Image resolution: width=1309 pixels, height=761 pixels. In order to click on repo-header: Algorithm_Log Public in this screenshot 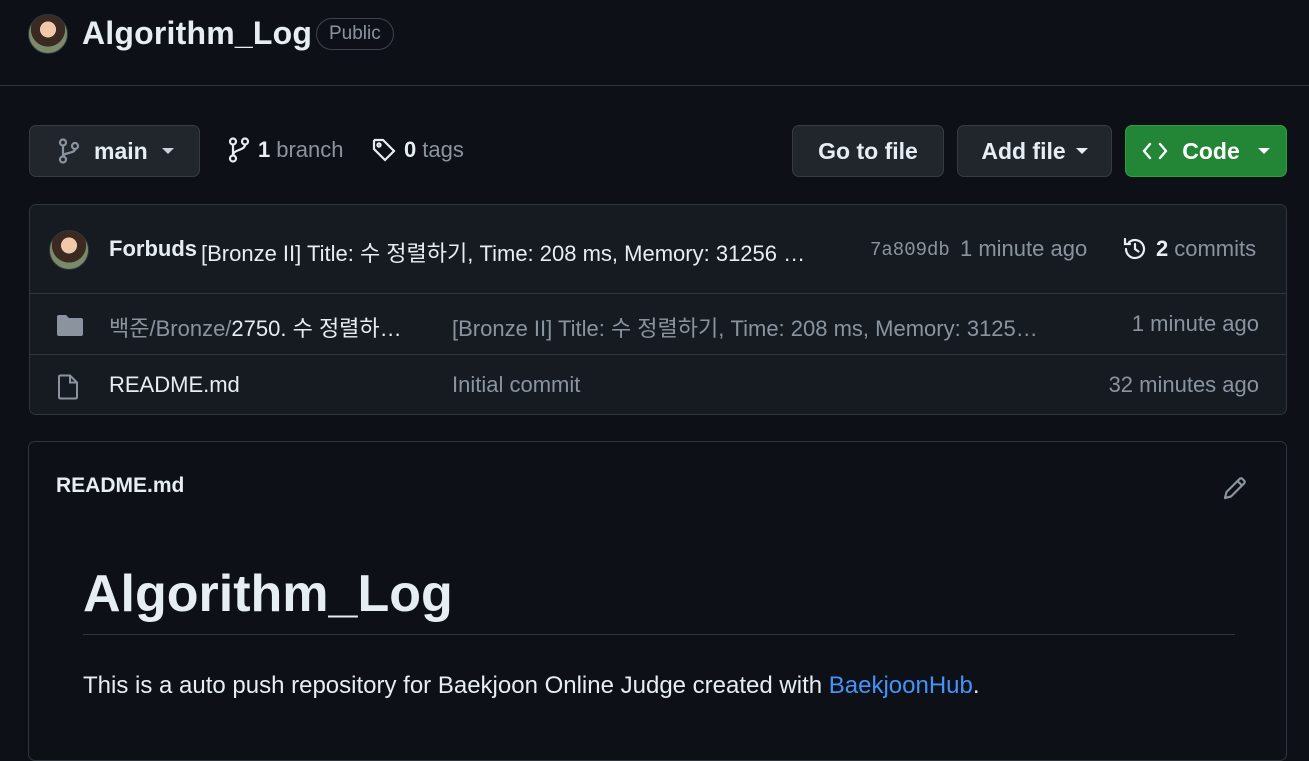, I will do `click(654, 43)`.